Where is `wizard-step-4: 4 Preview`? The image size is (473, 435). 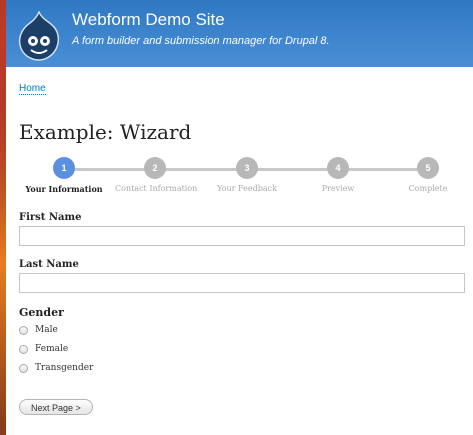
wizard-step-4: 4 Preview is located at coordinates (338, 175).